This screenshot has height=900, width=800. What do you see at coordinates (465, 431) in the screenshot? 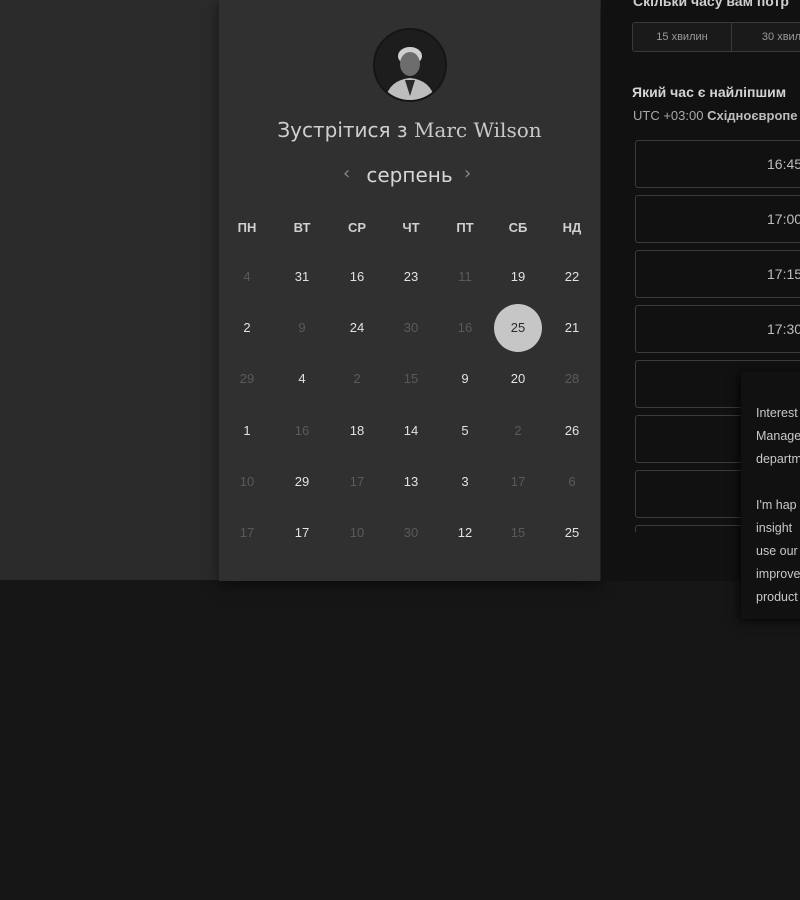
I see `calendar-day: 5` at bounding box center [465, 431].